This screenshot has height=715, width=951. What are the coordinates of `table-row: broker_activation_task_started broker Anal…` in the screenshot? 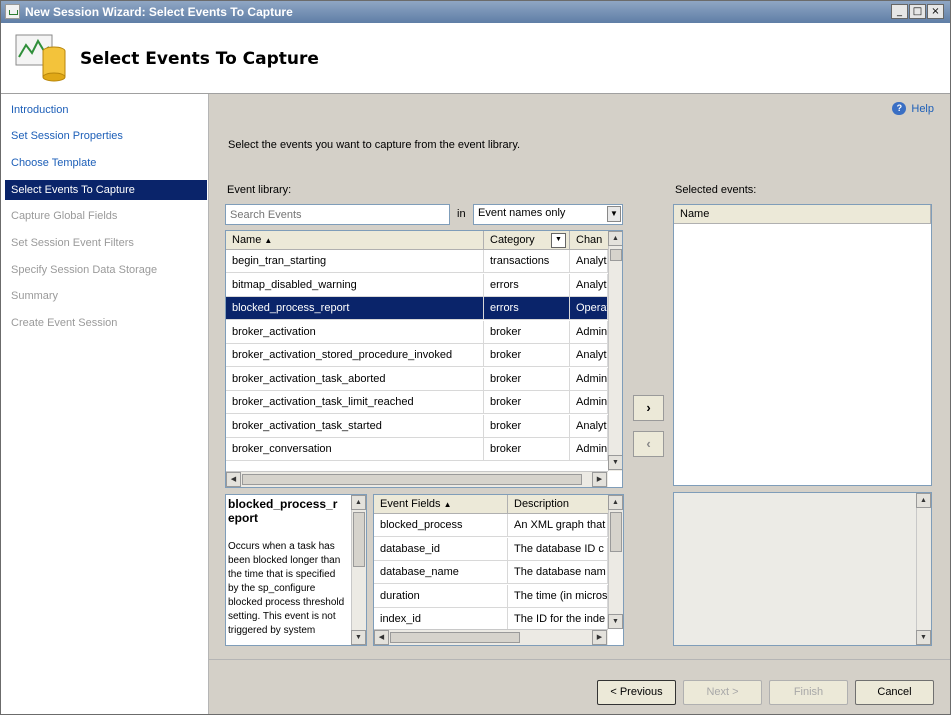 It's located at (417, 426).